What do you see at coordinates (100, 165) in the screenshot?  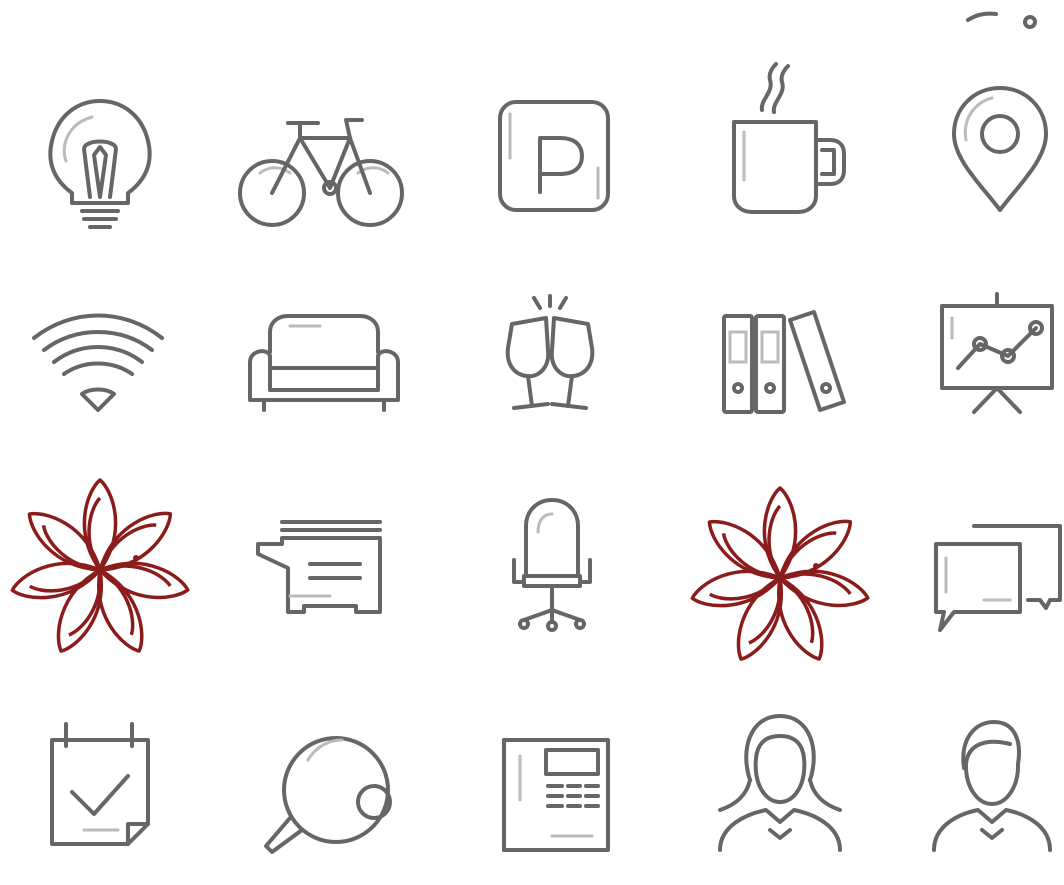 I see `lightbulb-icon` at bounding box center [100, 165].